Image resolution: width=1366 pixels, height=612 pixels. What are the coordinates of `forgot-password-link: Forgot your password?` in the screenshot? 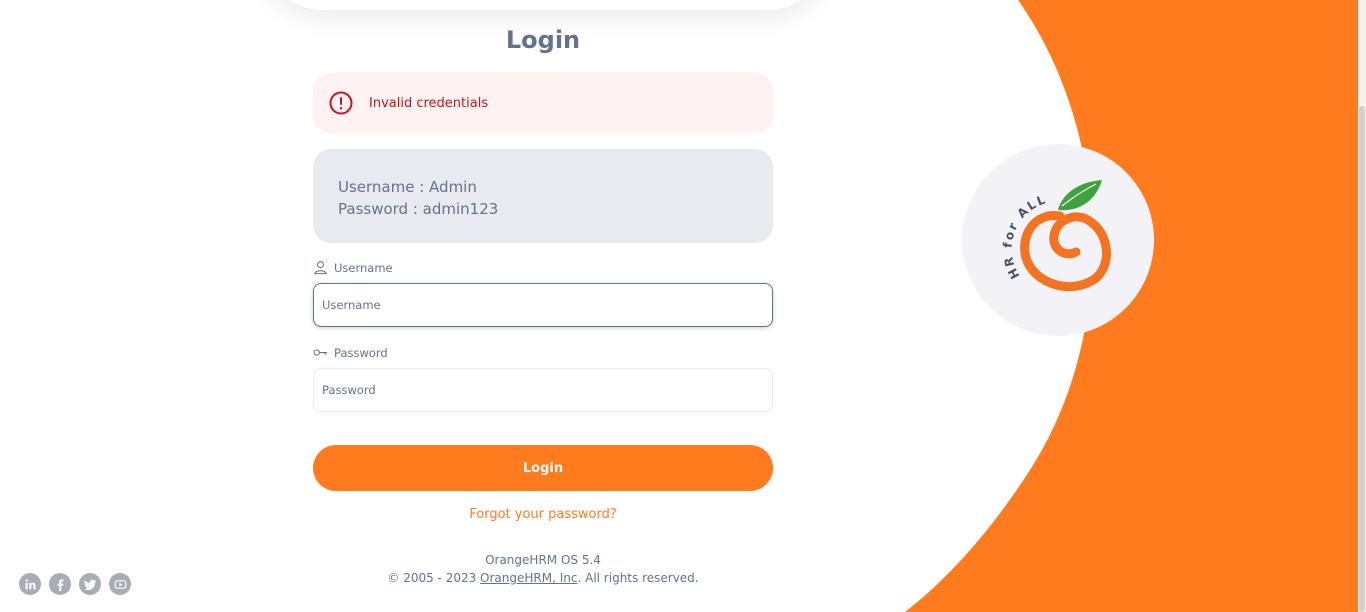 It's located at (543, 514).